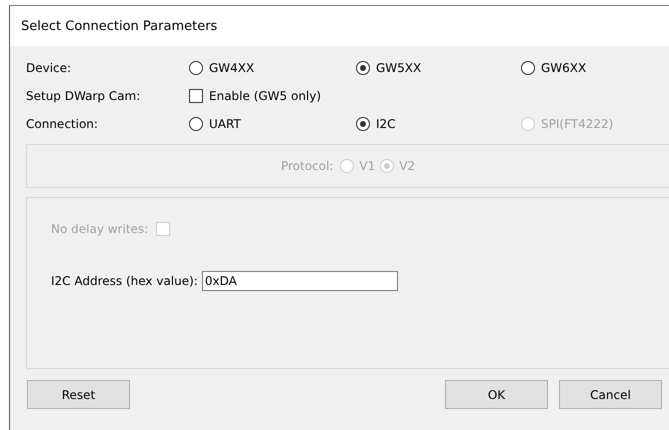 The width and height of the screenshot is (669, 430). What do you see at coordinates (307, 166) in the screenshot?
I see `field-label: Protocol:` at bounding box center [307, 166].